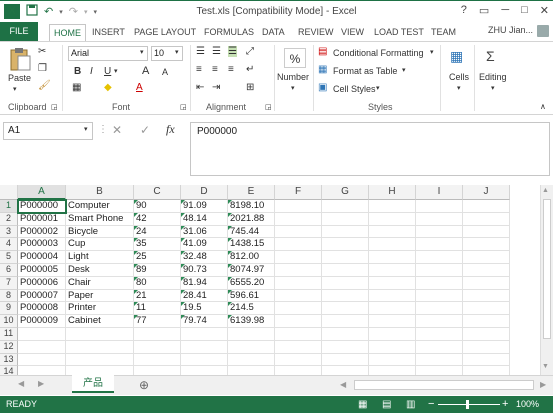  Describe the element at coordinates (100, 257) in the screenshot. I see `cell: Light` at that location.